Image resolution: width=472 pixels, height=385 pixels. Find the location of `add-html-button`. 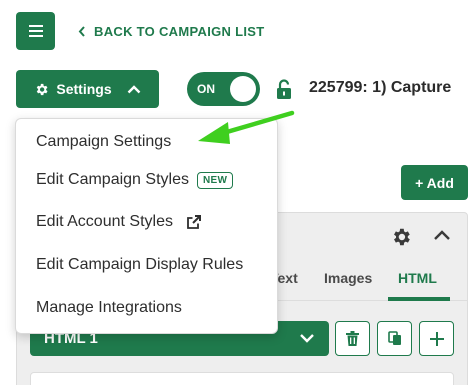

add-html-button is located at coordinates (436, 338).